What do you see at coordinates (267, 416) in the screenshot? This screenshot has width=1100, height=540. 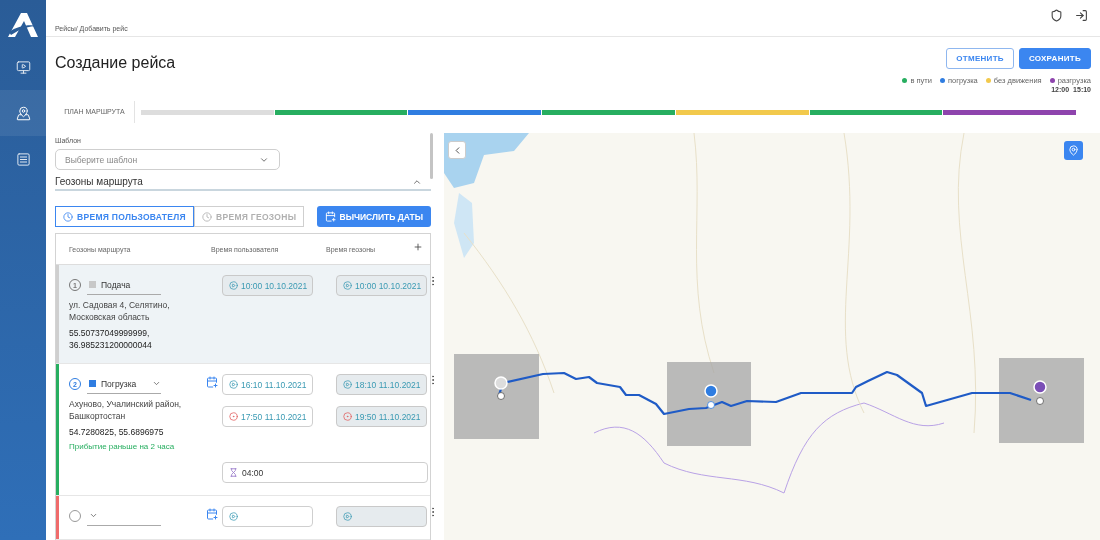 I see `time-field: 17:50 11.10.2021` at bounding box center [267, 416].